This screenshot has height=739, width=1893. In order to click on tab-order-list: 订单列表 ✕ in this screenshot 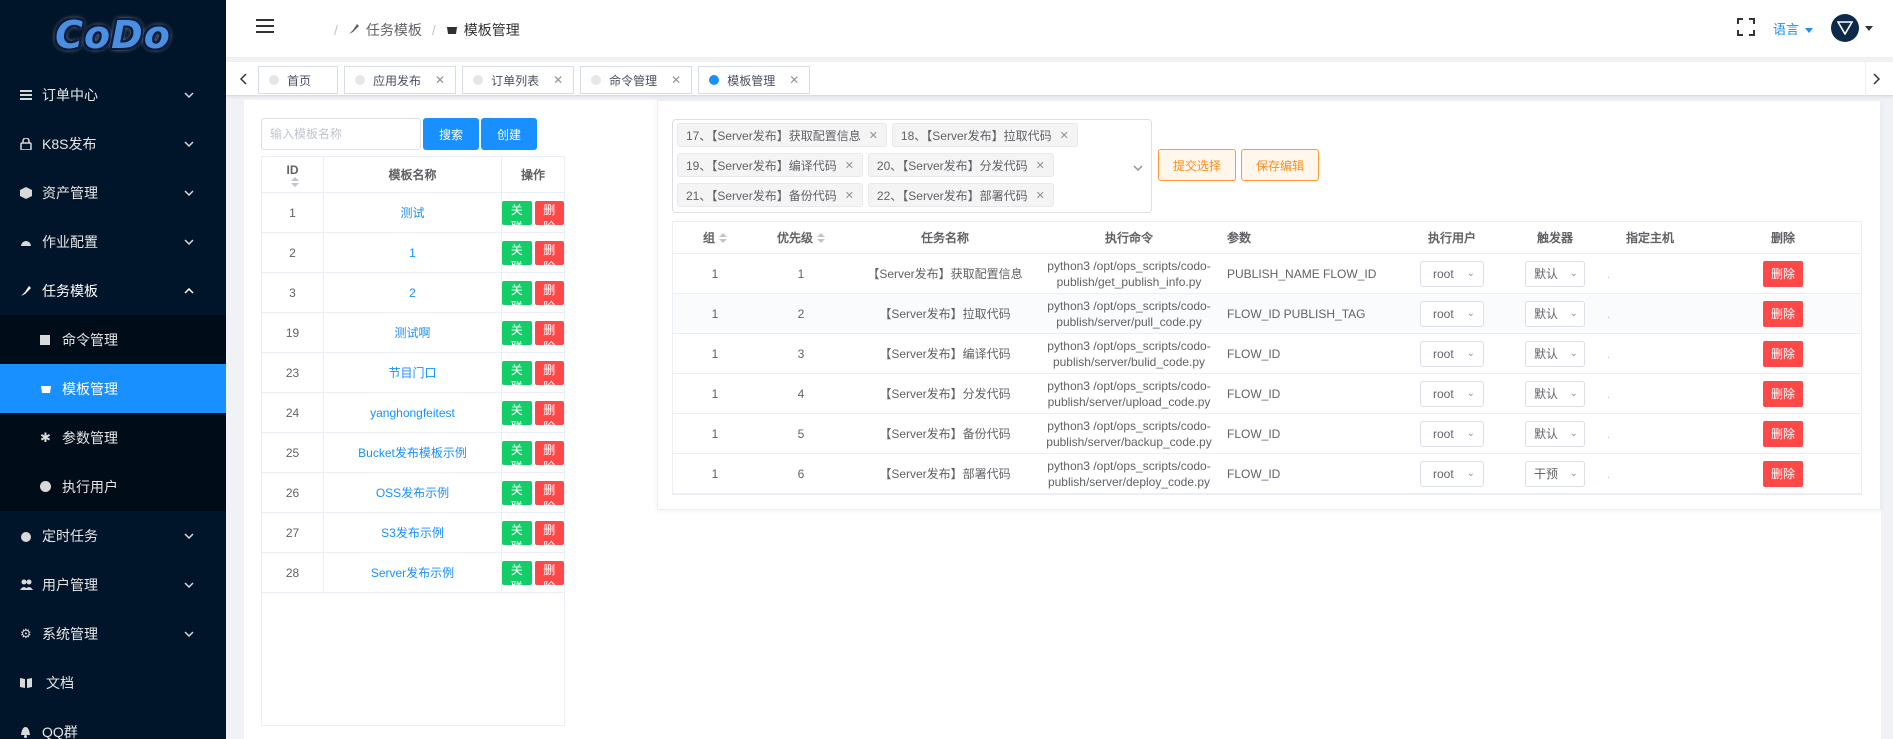, I will do `click(518, 80)`.